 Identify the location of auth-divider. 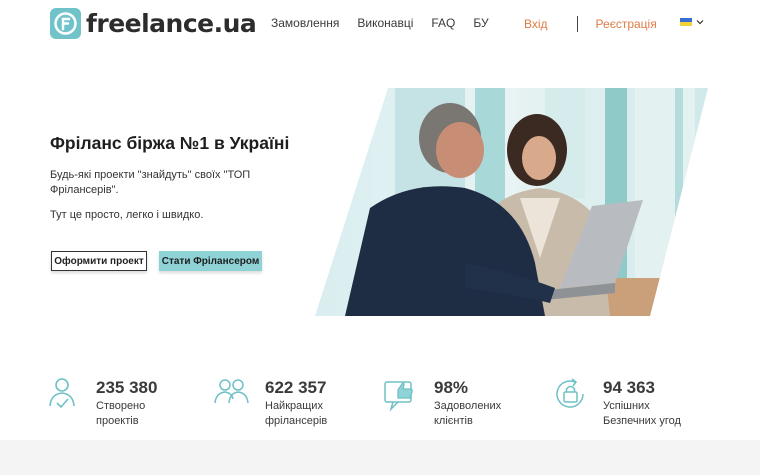
(577, 24).